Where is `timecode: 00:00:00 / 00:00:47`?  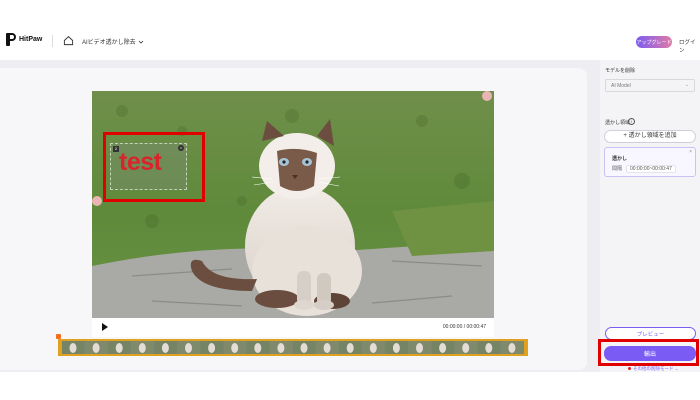 timecode: 00:00:00 / 00:00:47 is located at coordinates (464, 327).